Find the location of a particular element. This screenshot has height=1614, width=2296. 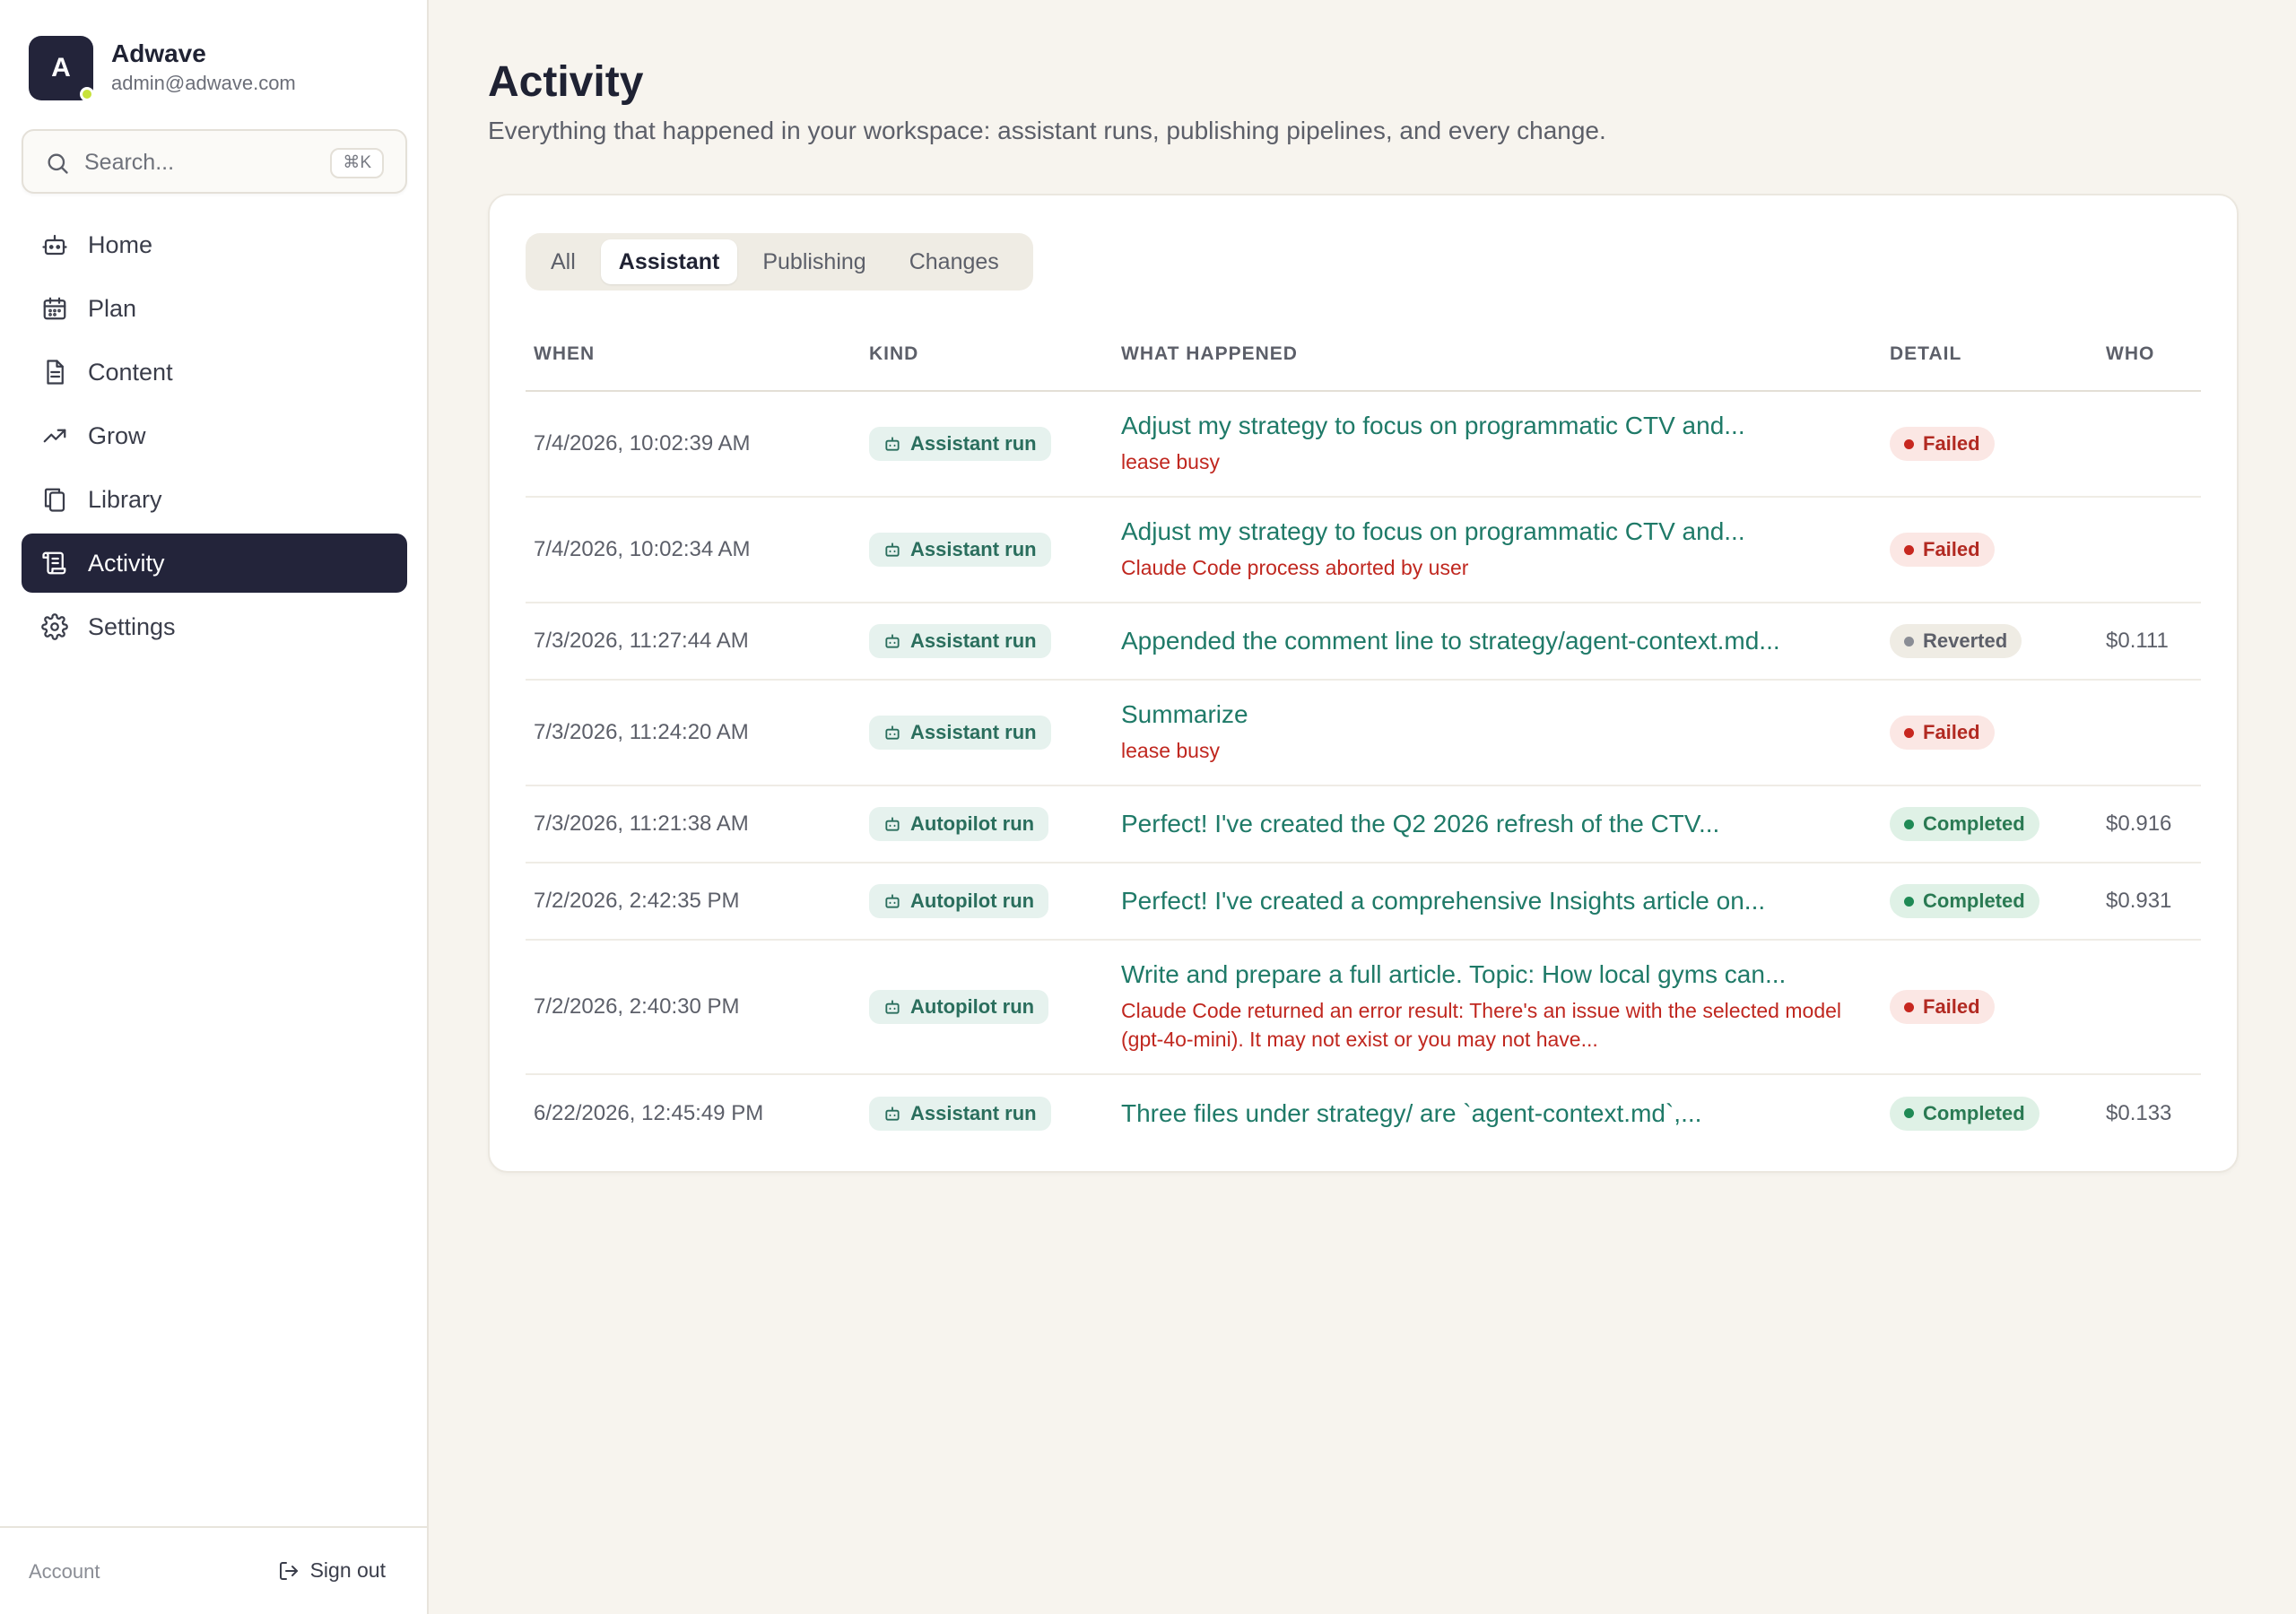

sidebar-item-plan: Plan is located at coordinates (214, 308).